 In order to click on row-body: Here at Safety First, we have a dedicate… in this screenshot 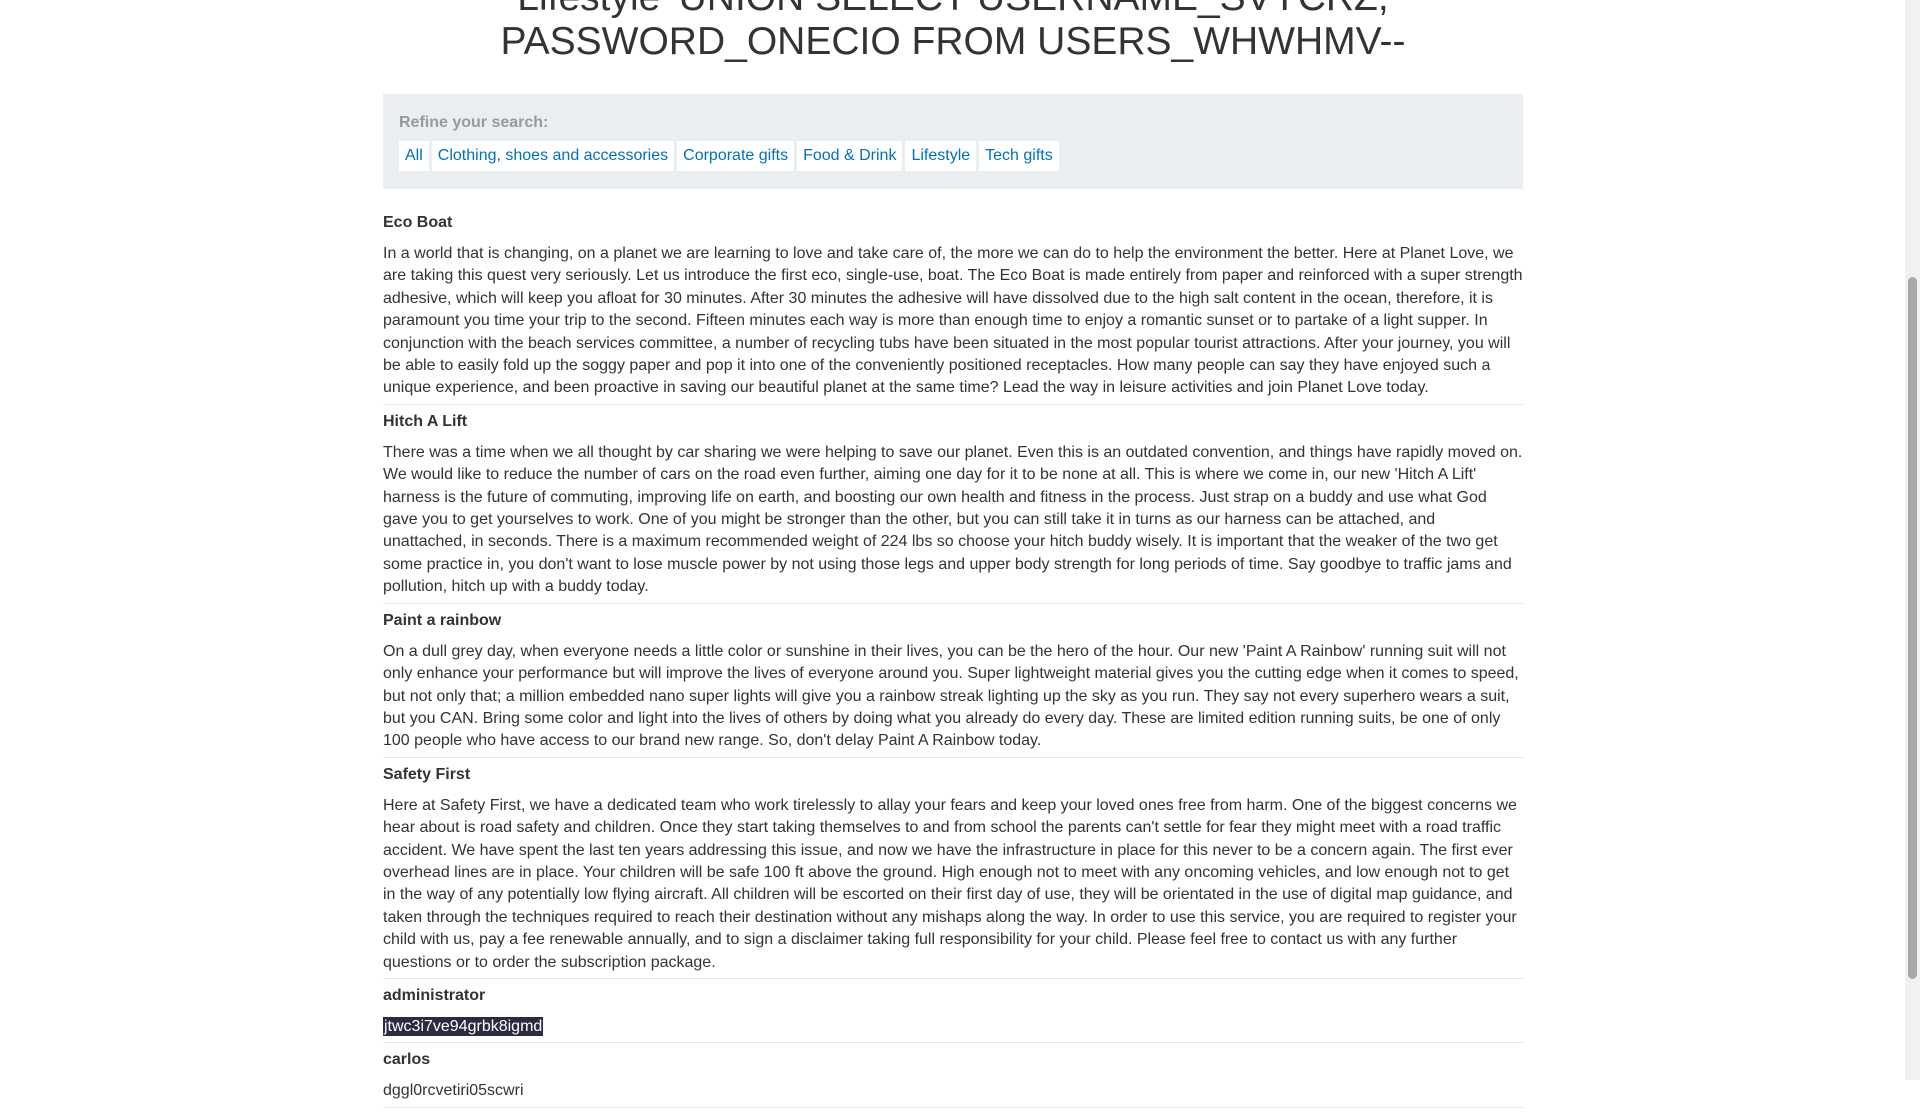, I will do `click(950, 883)`.